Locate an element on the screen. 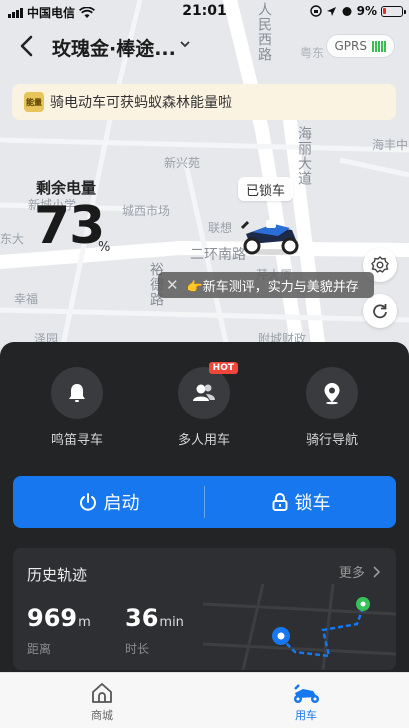  energy-banner: 能量 骑电动车可获蚂蚁森林能量啦 is located at coordinates (204, 102).